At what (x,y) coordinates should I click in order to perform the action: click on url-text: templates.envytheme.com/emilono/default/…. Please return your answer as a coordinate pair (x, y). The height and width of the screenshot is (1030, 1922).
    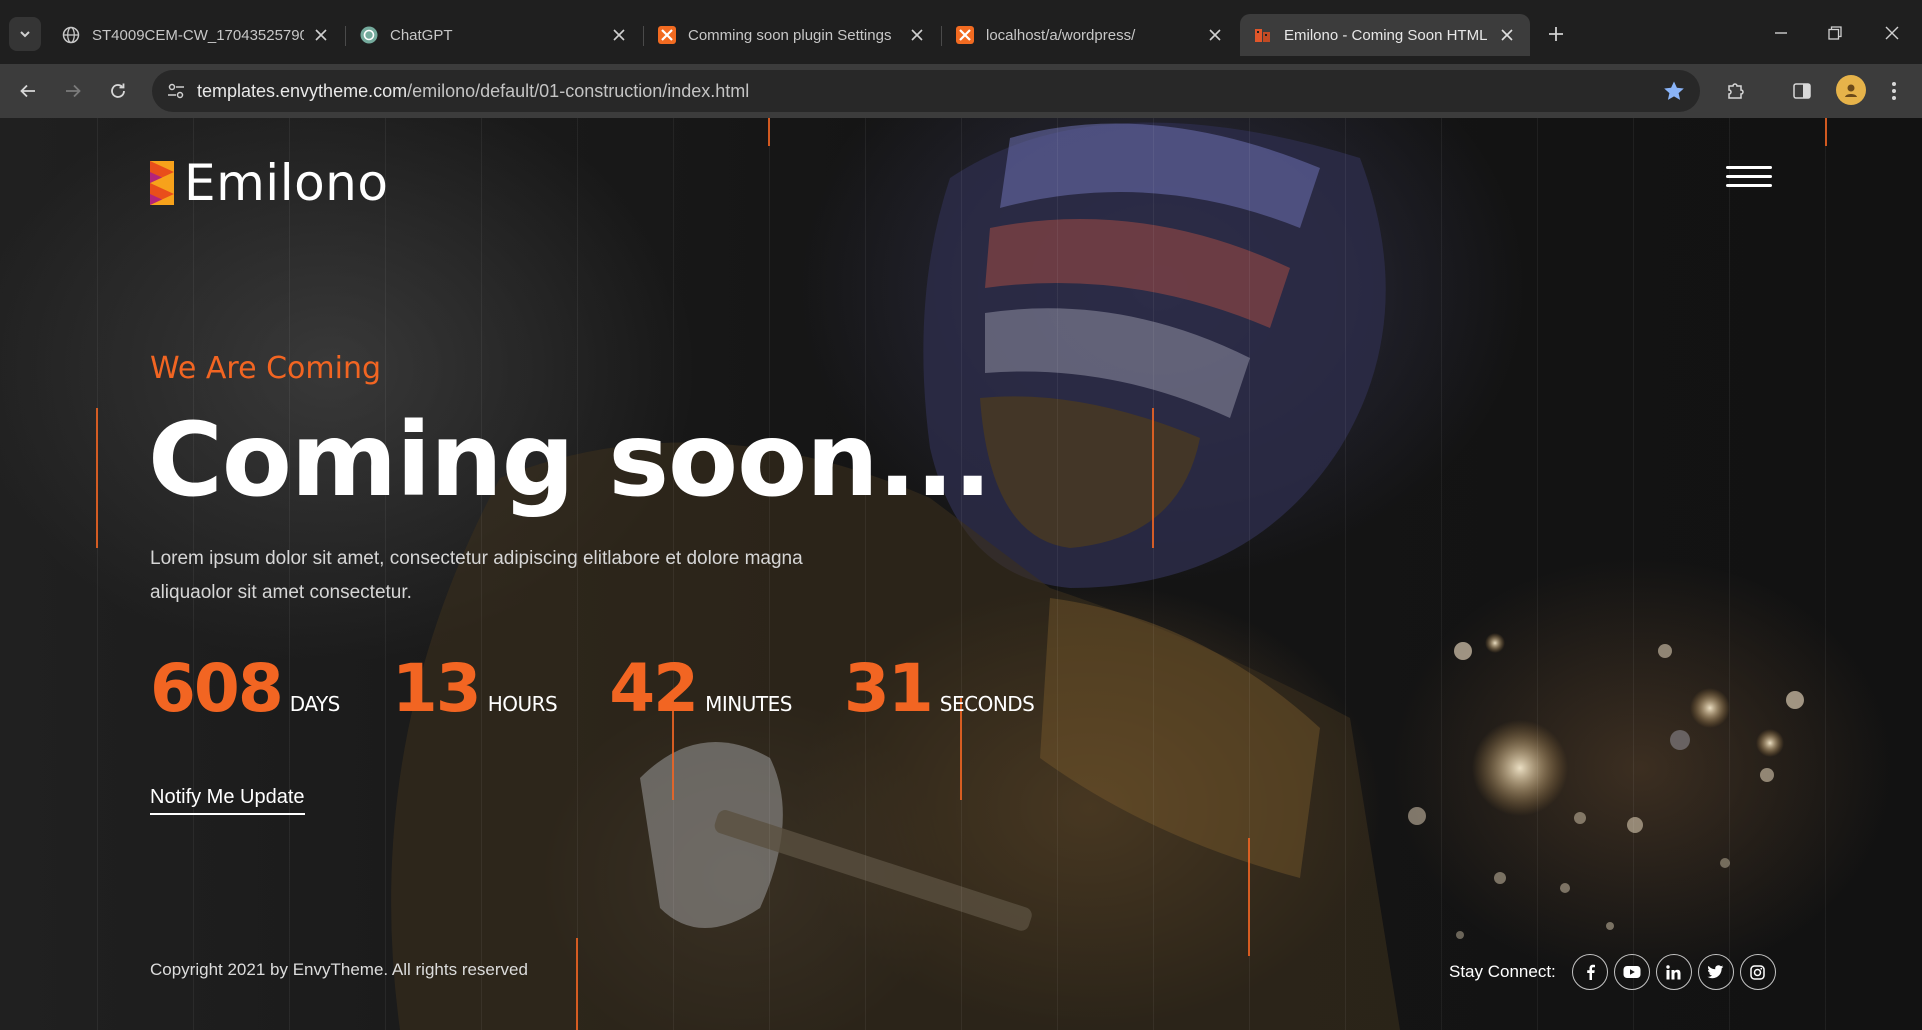
    Looking at the image, I should click on (473, 91).